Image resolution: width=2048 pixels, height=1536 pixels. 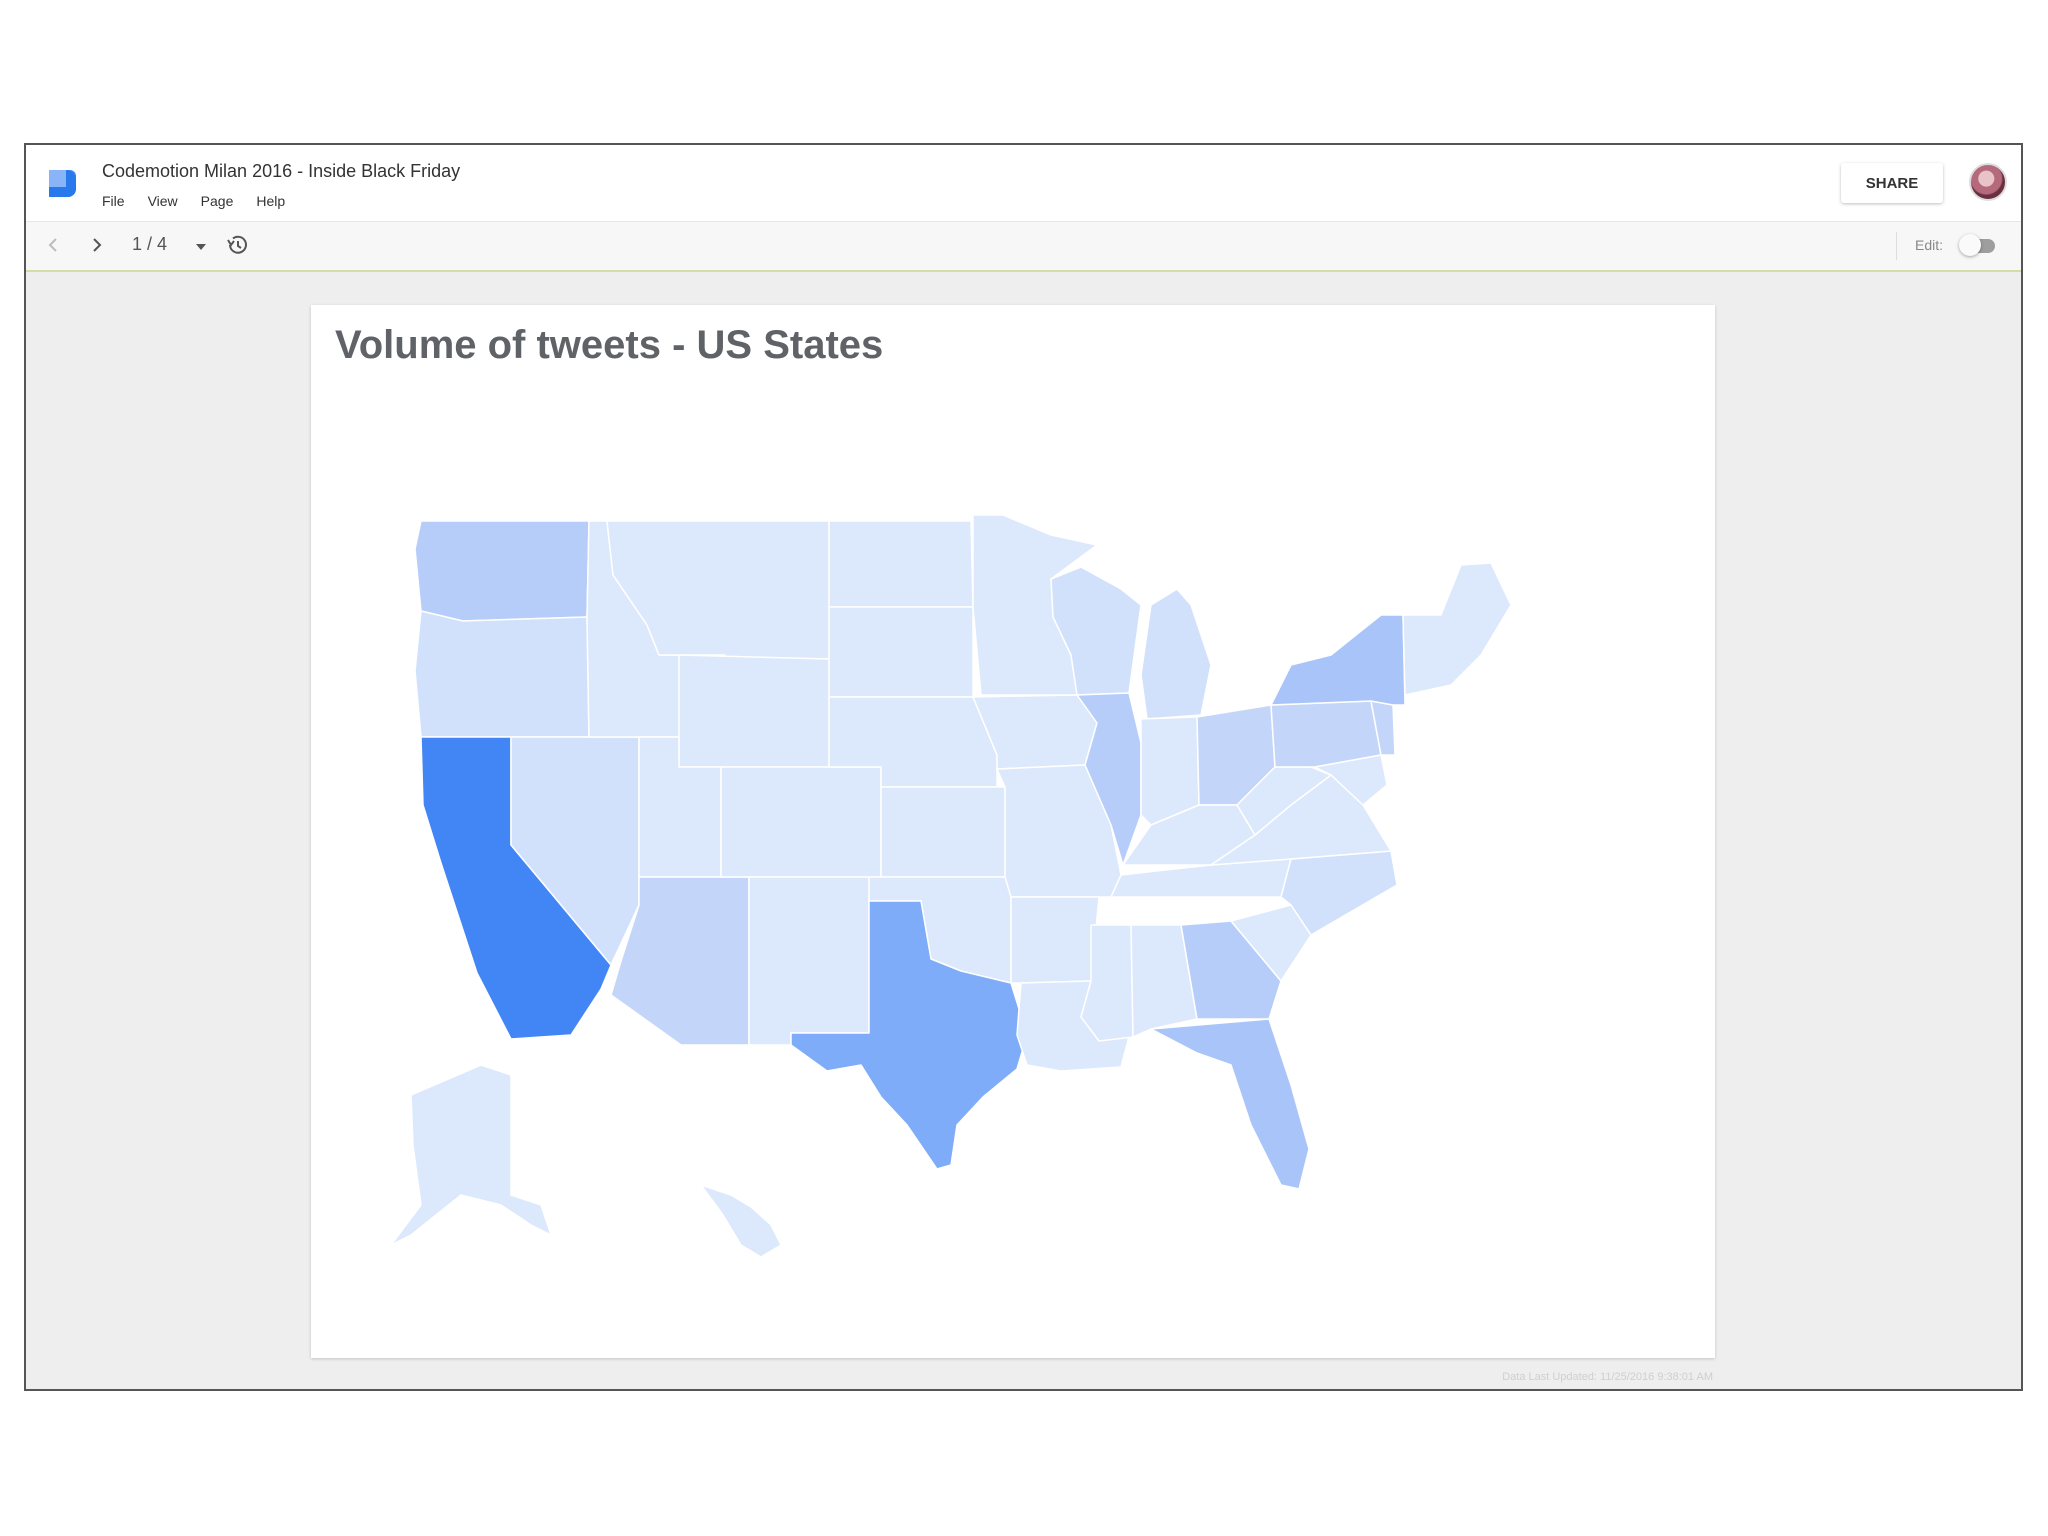 What do you see at coordinates (1892, 183) in the screenshot?
I see `share-button: SHARE` at bounding box center [1892, 183].